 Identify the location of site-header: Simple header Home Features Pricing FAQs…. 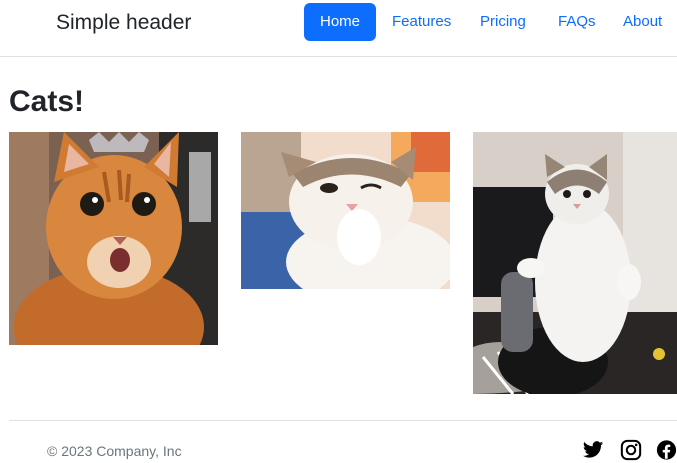
(338, 28).